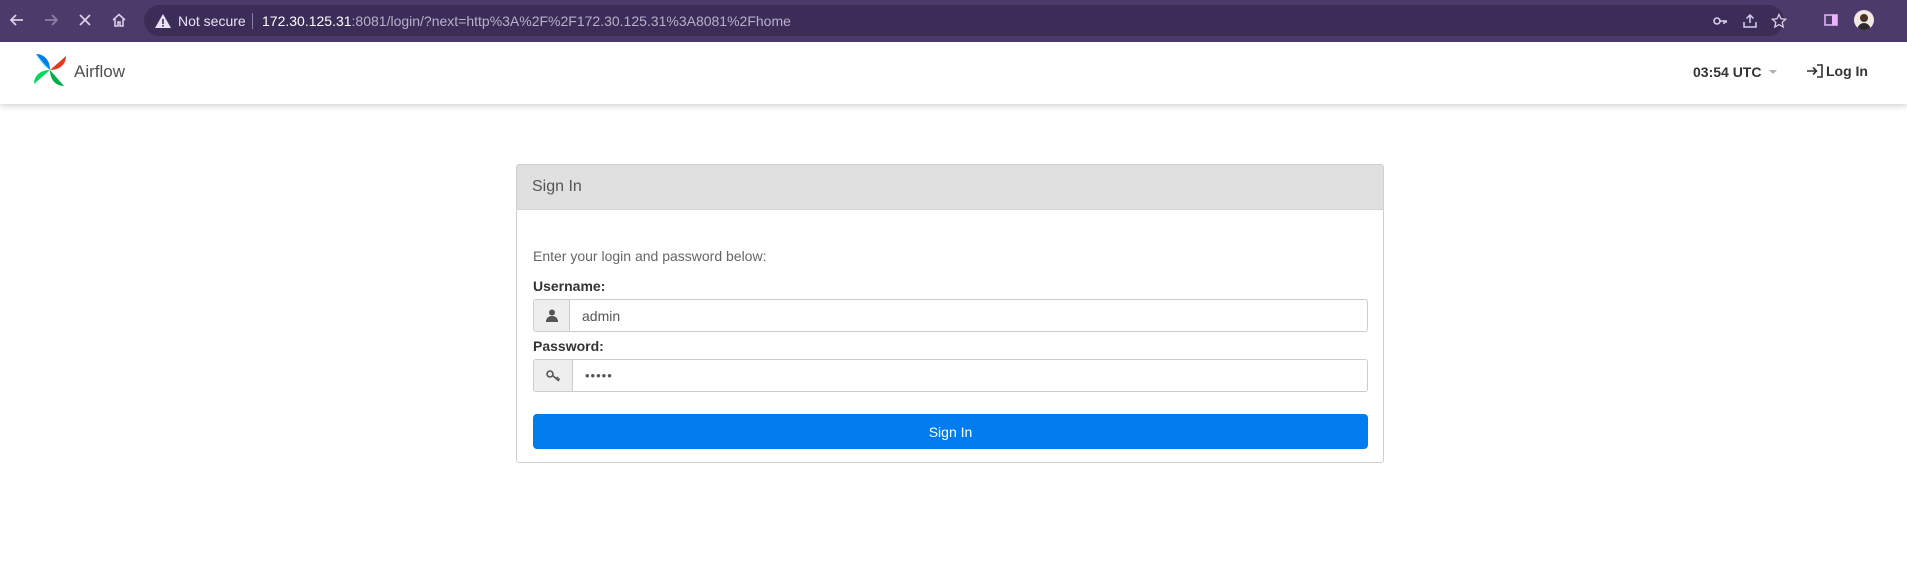 The width and height of the screenshot is (1907, 582). Describe the element at coordinates (650, 256) in the screenshot. I see `login-instructions: Enter your login and password below:` at that location.